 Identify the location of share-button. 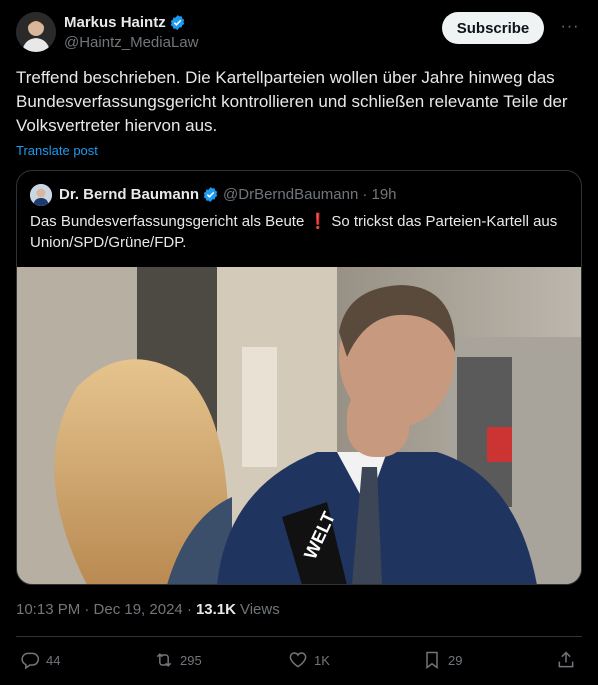
(566, 660).